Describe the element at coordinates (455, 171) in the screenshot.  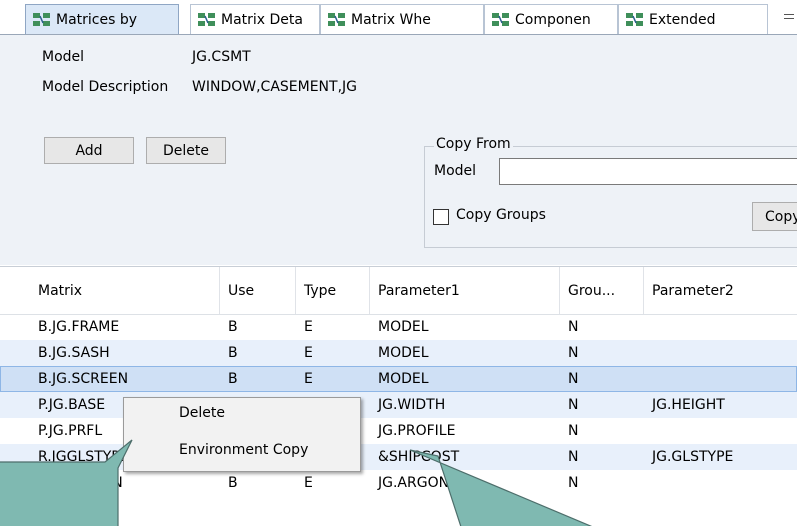
I see `copy-model-label: Model` at that location.